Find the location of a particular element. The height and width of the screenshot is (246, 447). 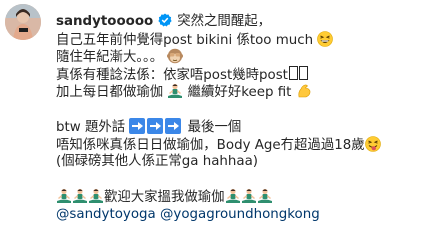

caption-text-line: (個碌磅其他人係正常ga hahhaa) is located at coordinates (157, 161).